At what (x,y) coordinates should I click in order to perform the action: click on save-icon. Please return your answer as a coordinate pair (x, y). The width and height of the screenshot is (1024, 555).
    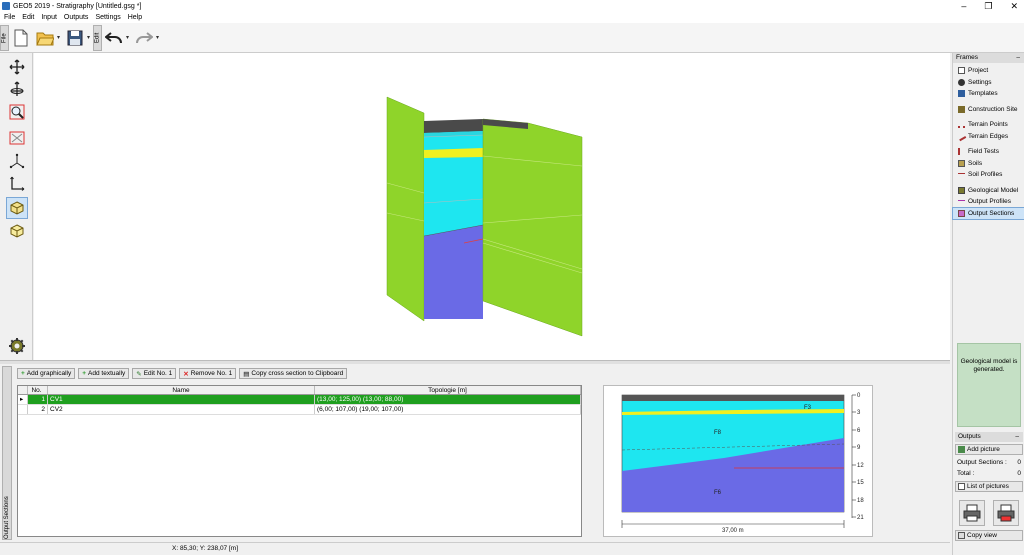
    Looking at the image, I should click on (75, 37).